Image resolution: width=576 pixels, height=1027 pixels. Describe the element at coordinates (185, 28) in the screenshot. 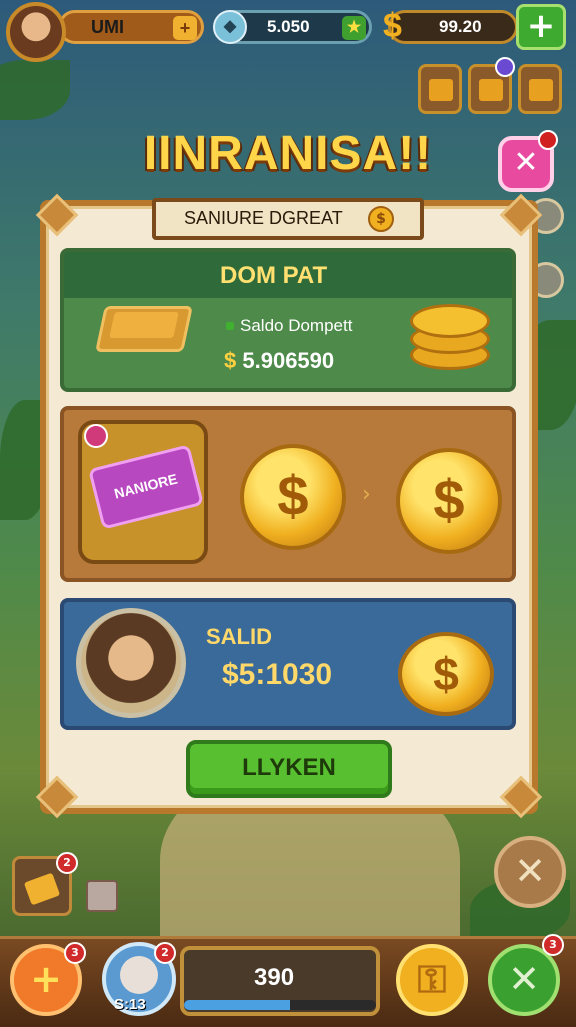

I see `add-name-button: +` at that location.